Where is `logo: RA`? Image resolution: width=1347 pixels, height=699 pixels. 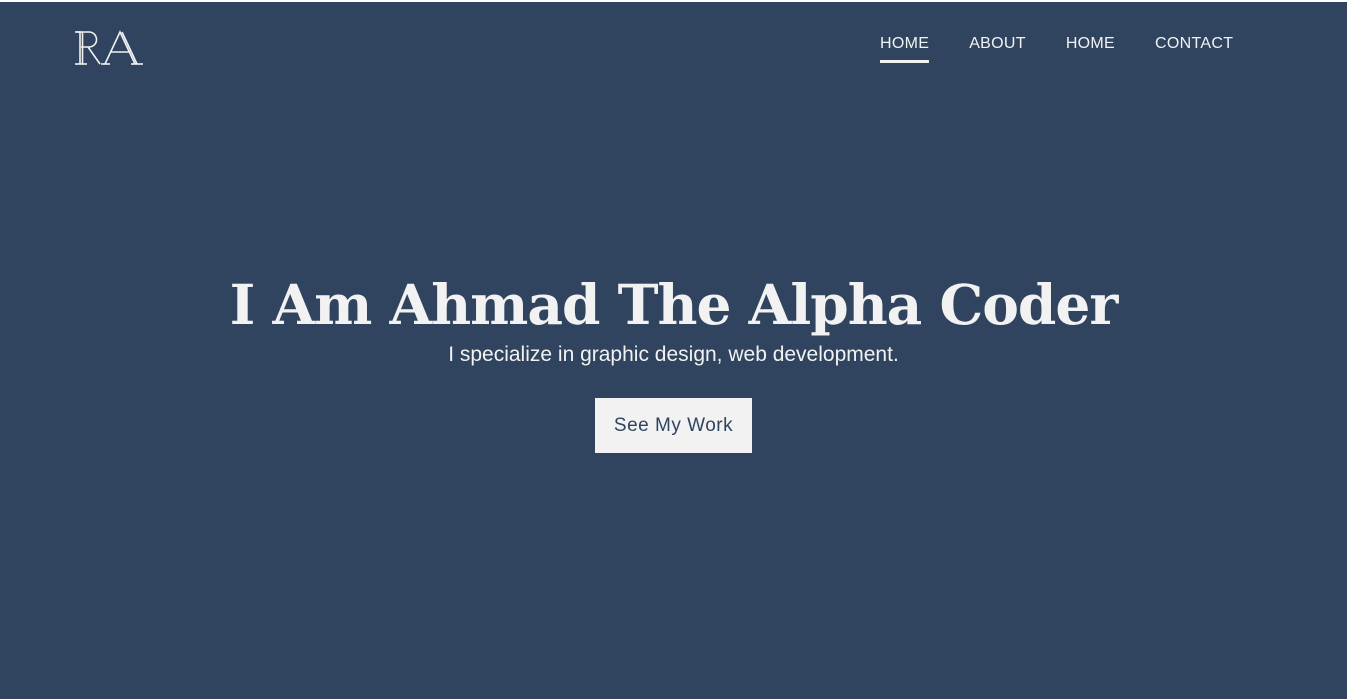 logo: RA is located at coordinates (110, 48).